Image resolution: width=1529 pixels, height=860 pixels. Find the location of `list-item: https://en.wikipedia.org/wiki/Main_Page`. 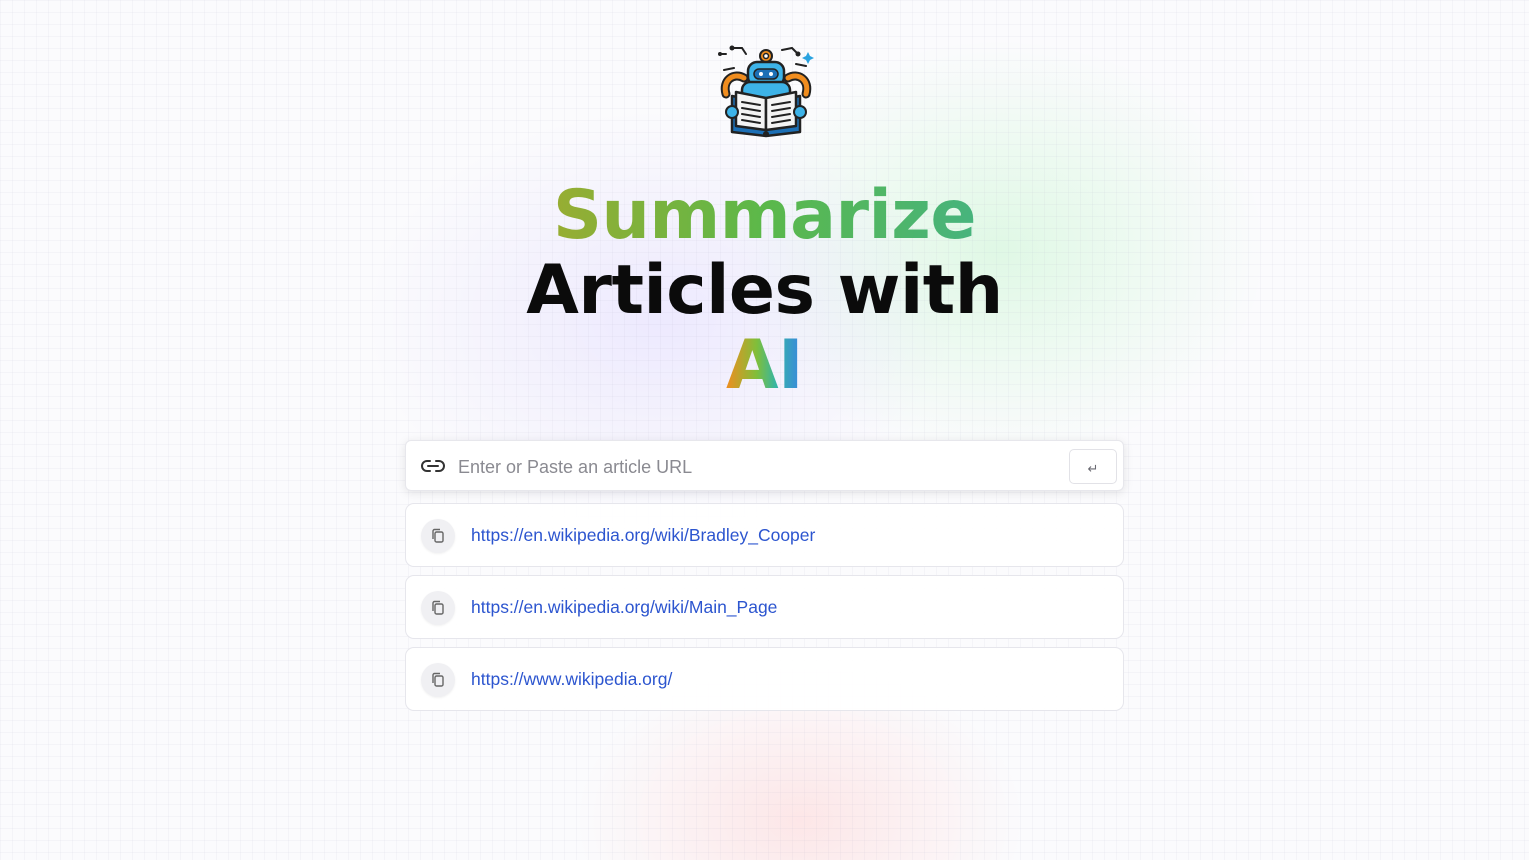

list-item: https://en.wikipedia.org/wiki/Main_Page is located at coordinates (764, 607).